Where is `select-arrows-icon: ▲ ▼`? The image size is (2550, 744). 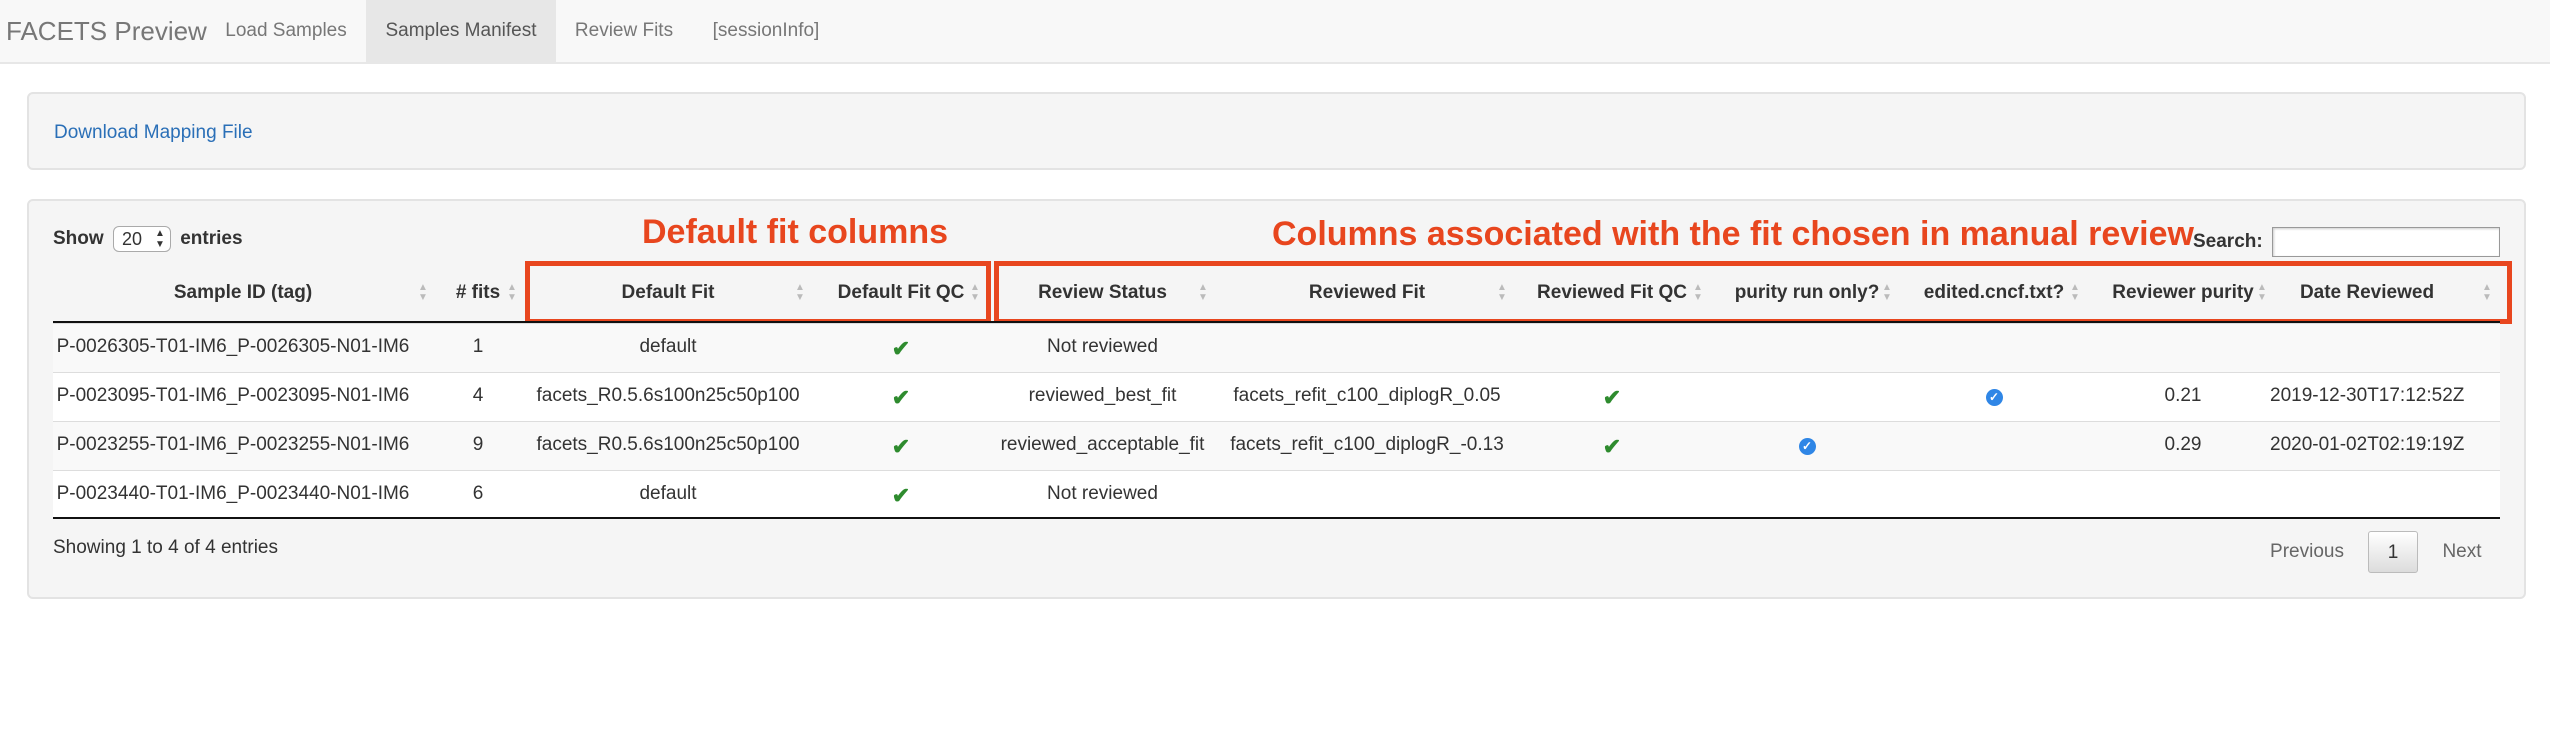
select-arrows-icon: ▲ ▼ is located at coordinates (160, 239).